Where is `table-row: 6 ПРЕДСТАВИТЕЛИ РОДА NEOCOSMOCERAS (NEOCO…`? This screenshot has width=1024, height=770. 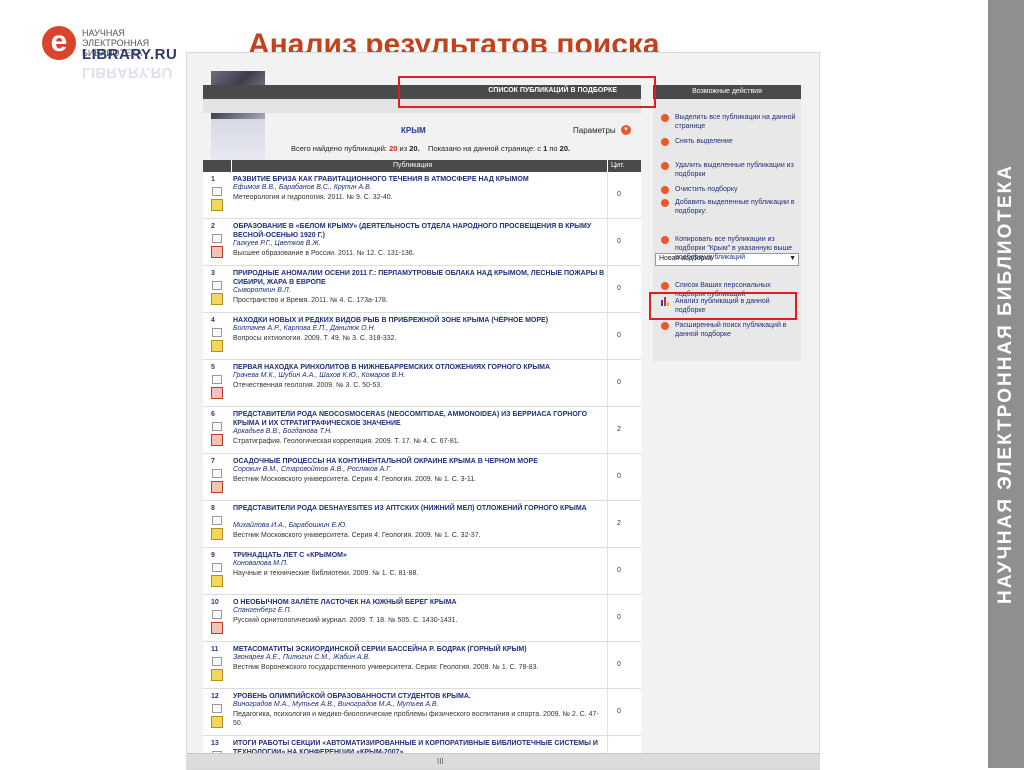 table-row: 6 ПРЕДСТАВИТЕЛИ РОДА NEOCOSMOCERAS (NEOCO… is located at coordinates (422, 430).